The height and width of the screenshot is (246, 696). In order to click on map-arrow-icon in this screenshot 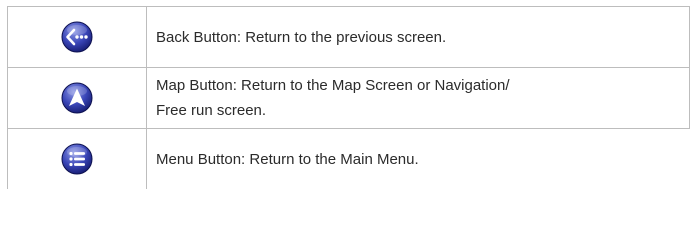, I will do `click(77, 98)`.